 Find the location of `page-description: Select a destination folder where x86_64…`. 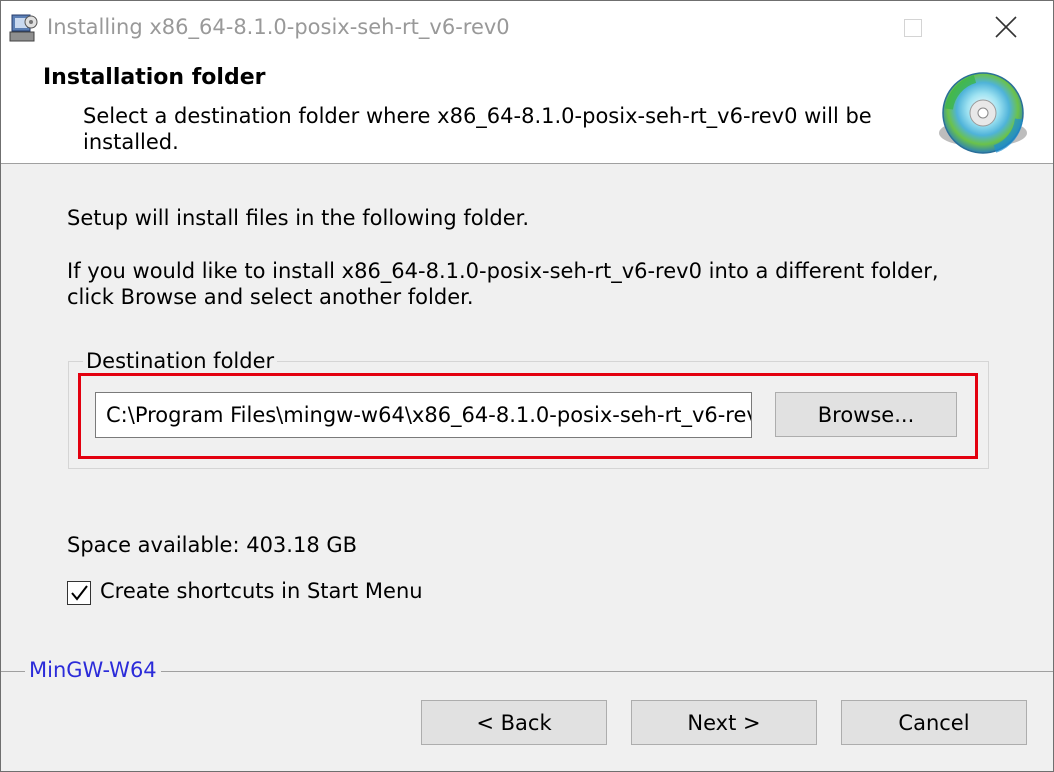

page-description: Select a destination folder where x86_64… is located at coordinates (477, 129).